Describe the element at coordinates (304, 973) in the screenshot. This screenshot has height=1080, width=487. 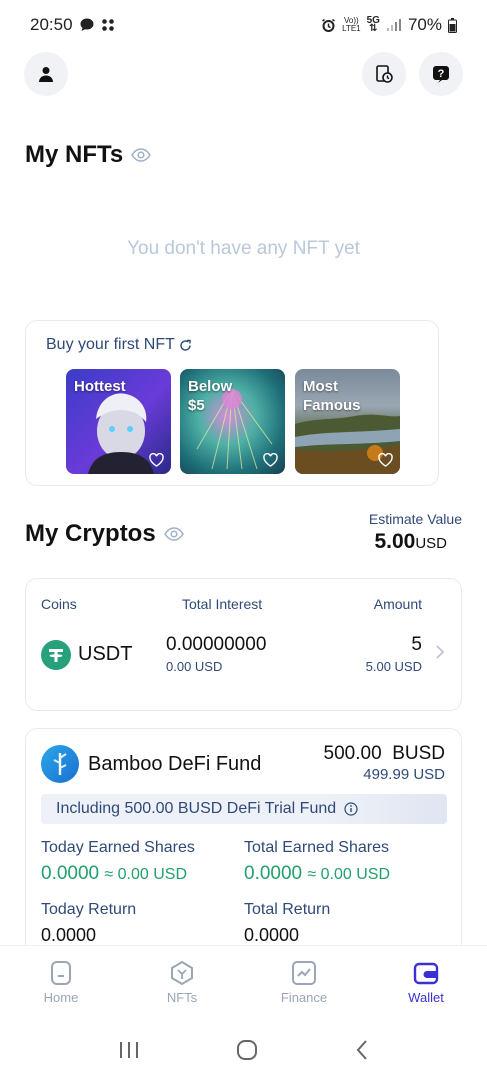
I see `chart-icon` at that location.